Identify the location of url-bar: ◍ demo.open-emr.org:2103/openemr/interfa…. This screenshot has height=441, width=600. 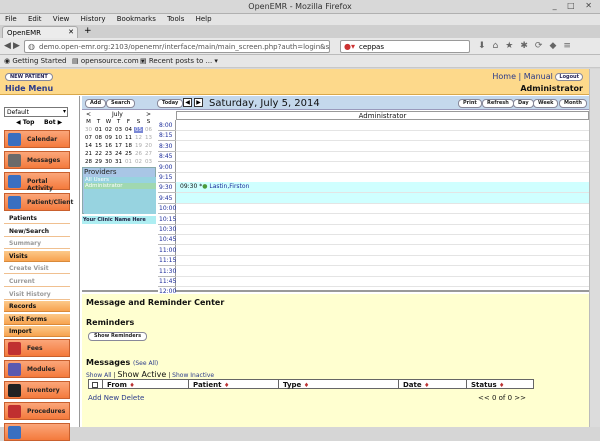
(177, 46).